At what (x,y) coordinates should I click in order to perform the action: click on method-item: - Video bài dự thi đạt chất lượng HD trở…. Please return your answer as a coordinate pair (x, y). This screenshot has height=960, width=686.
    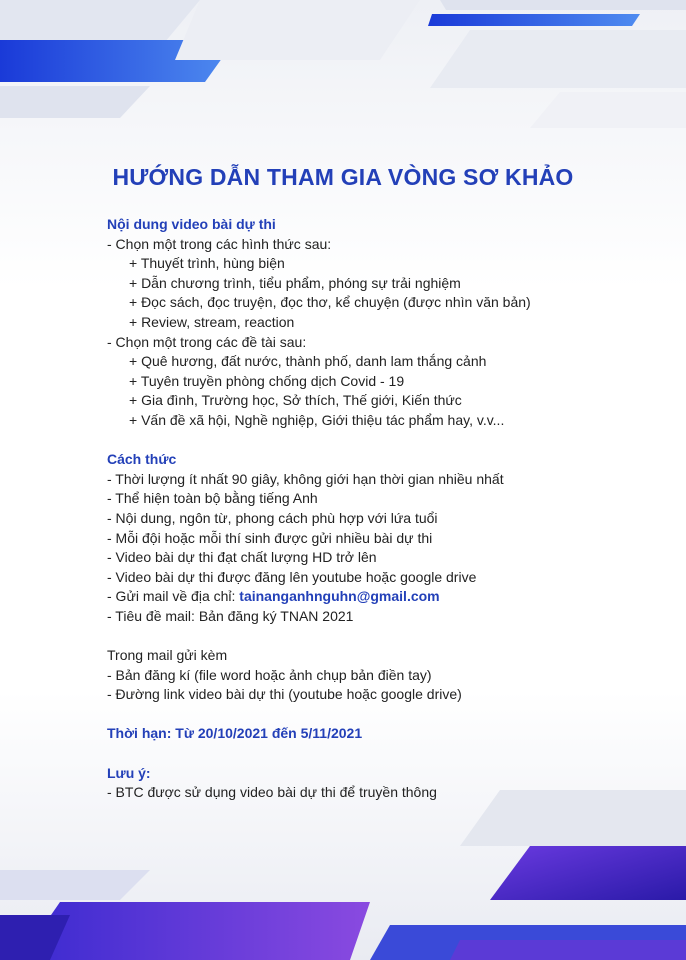
    Looking at the image, I should click on (242, 557).